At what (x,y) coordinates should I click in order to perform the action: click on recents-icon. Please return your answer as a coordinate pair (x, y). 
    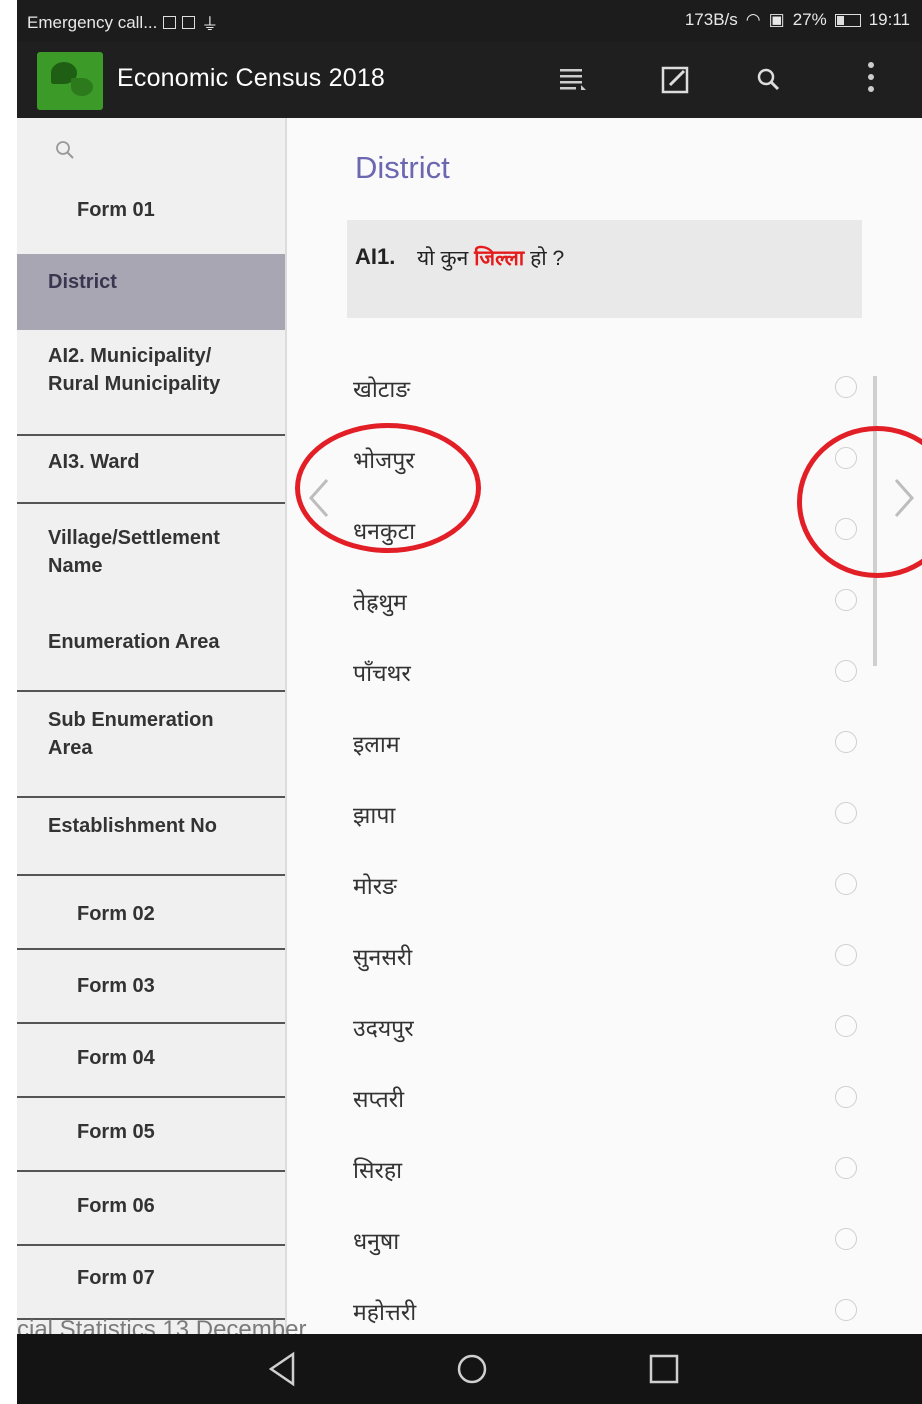
    Looking at the image, I should click on (664, 1369).